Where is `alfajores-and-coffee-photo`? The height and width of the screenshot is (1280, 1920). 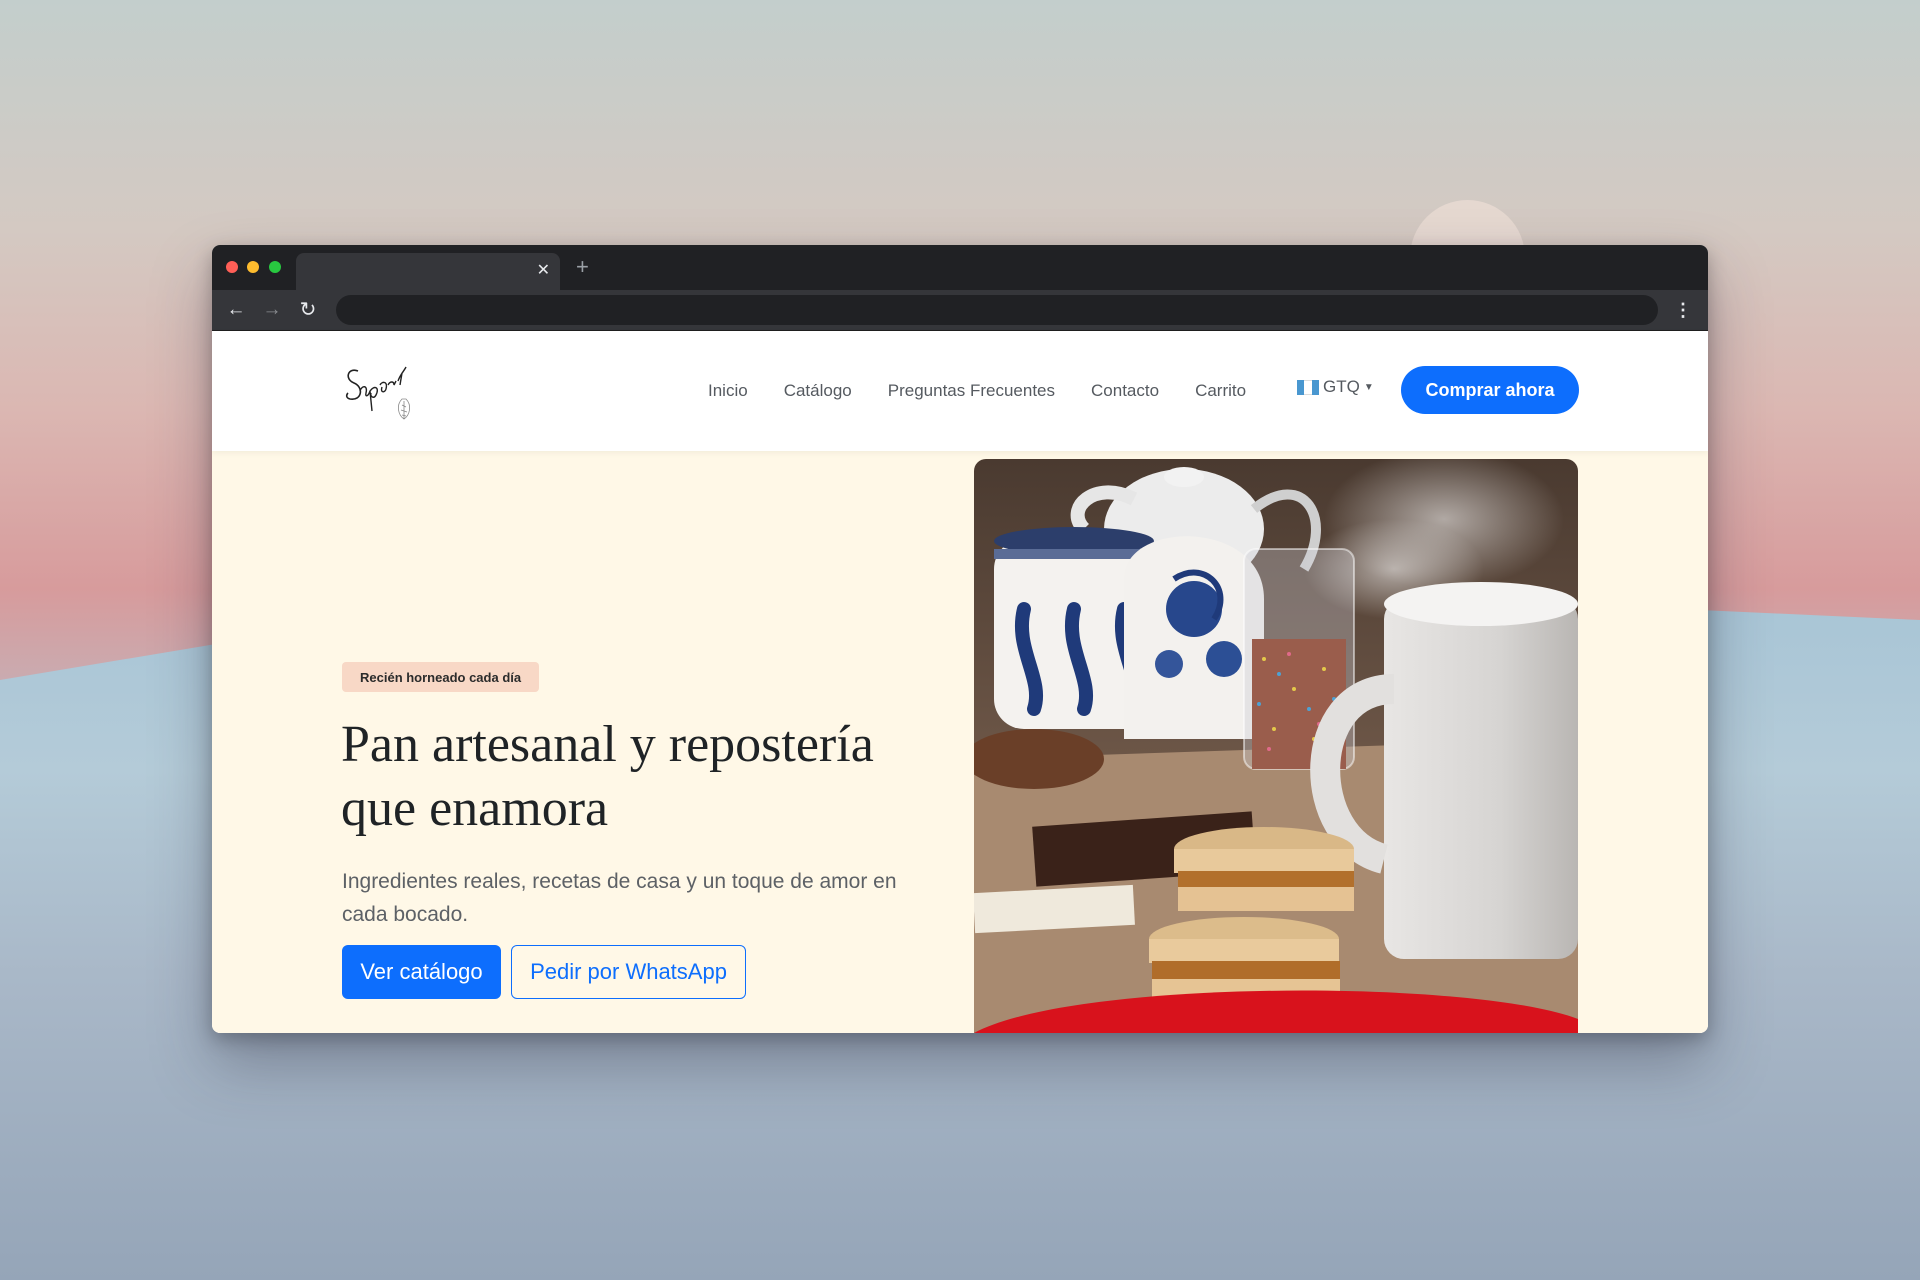
alfajores-and-coffee-photo is located at coordinates (1276, 746).